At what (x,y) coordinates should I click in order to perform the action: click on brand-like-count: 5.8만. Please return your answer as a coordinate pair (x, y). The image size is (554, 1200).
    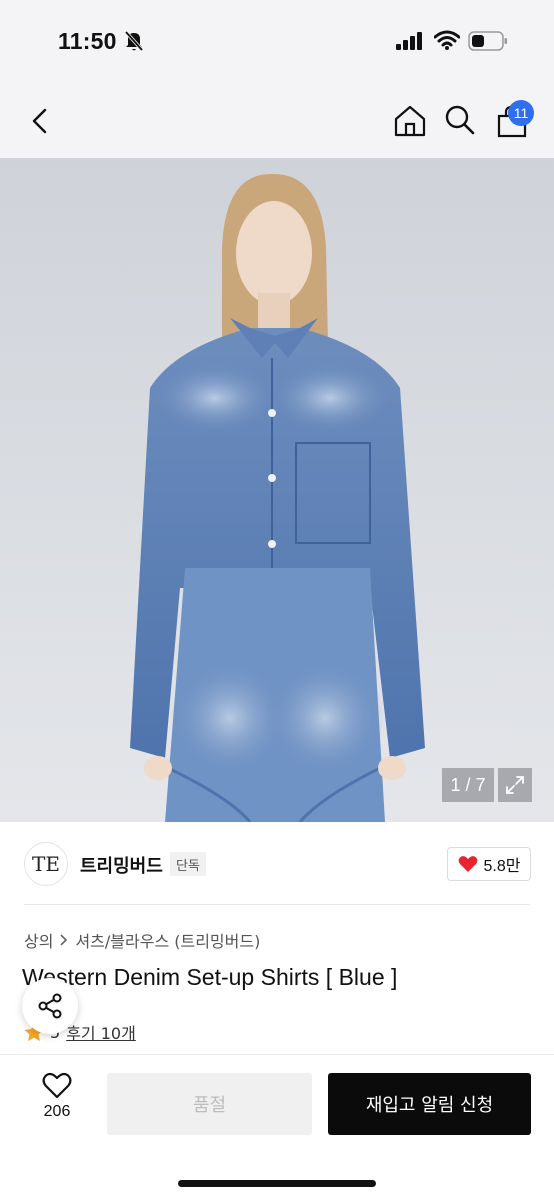
    Looking at the image, I should click on (502, 866).